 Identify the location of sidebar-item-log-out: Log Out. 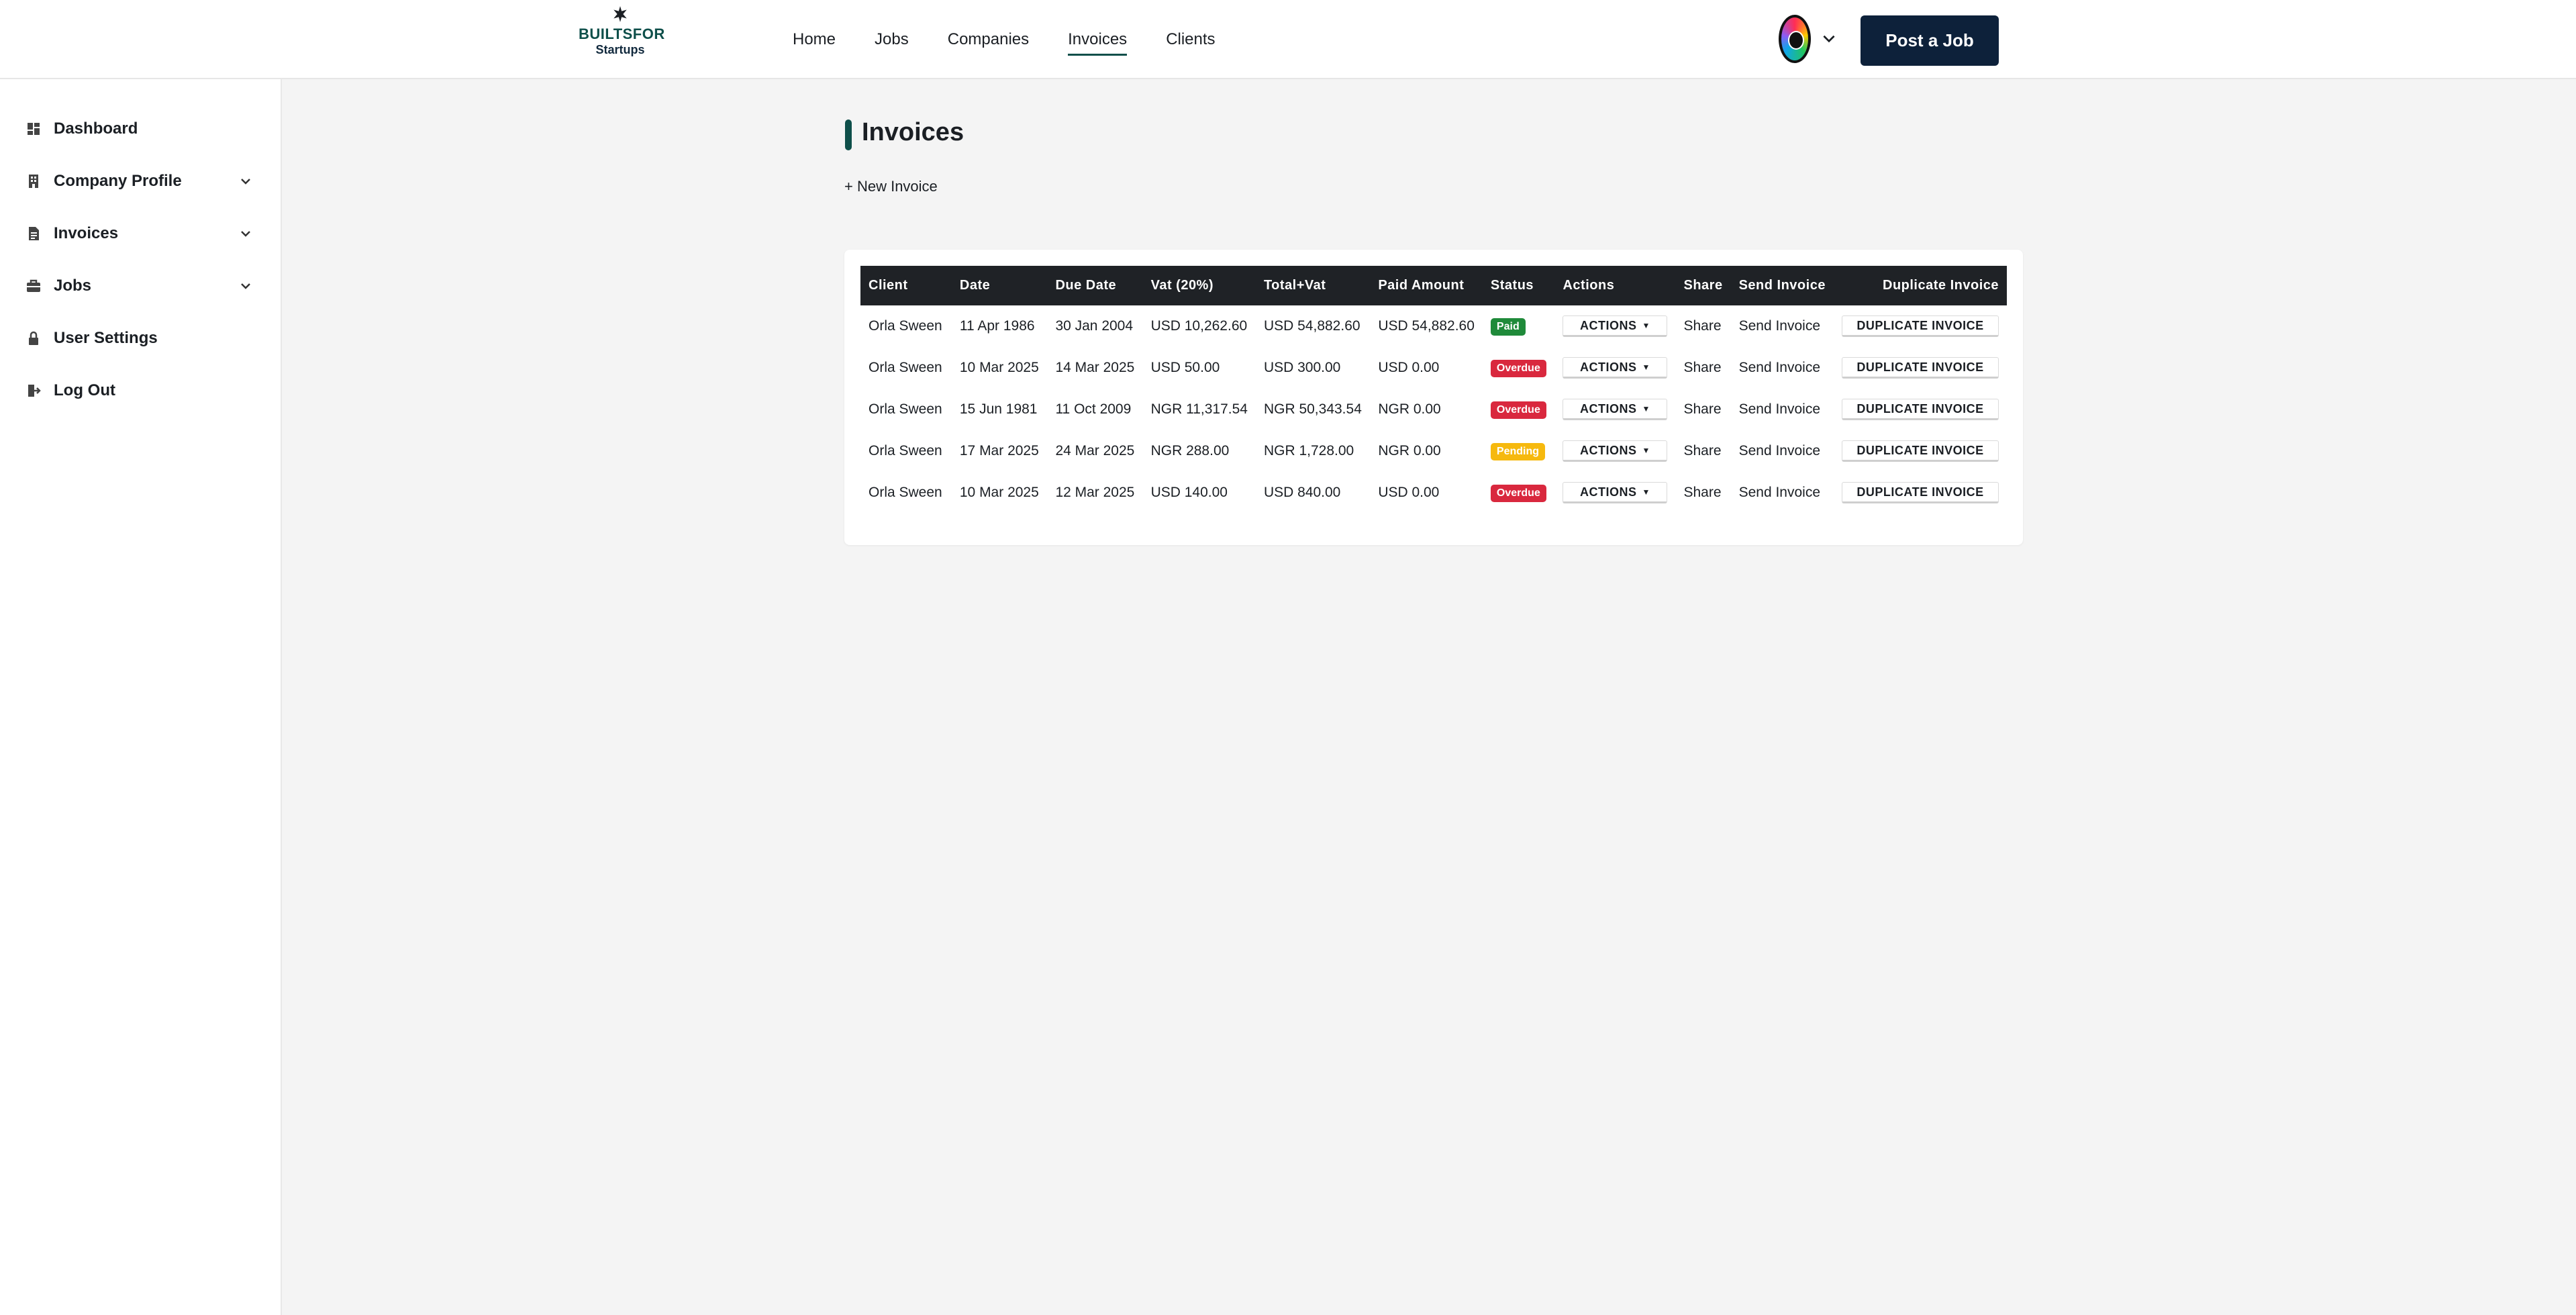
(140, 390).